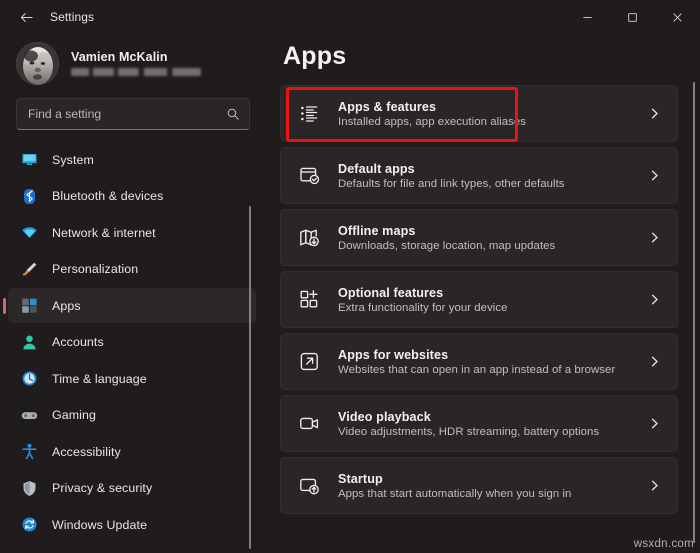  I want to click on shield-icon, so click(29, 488).